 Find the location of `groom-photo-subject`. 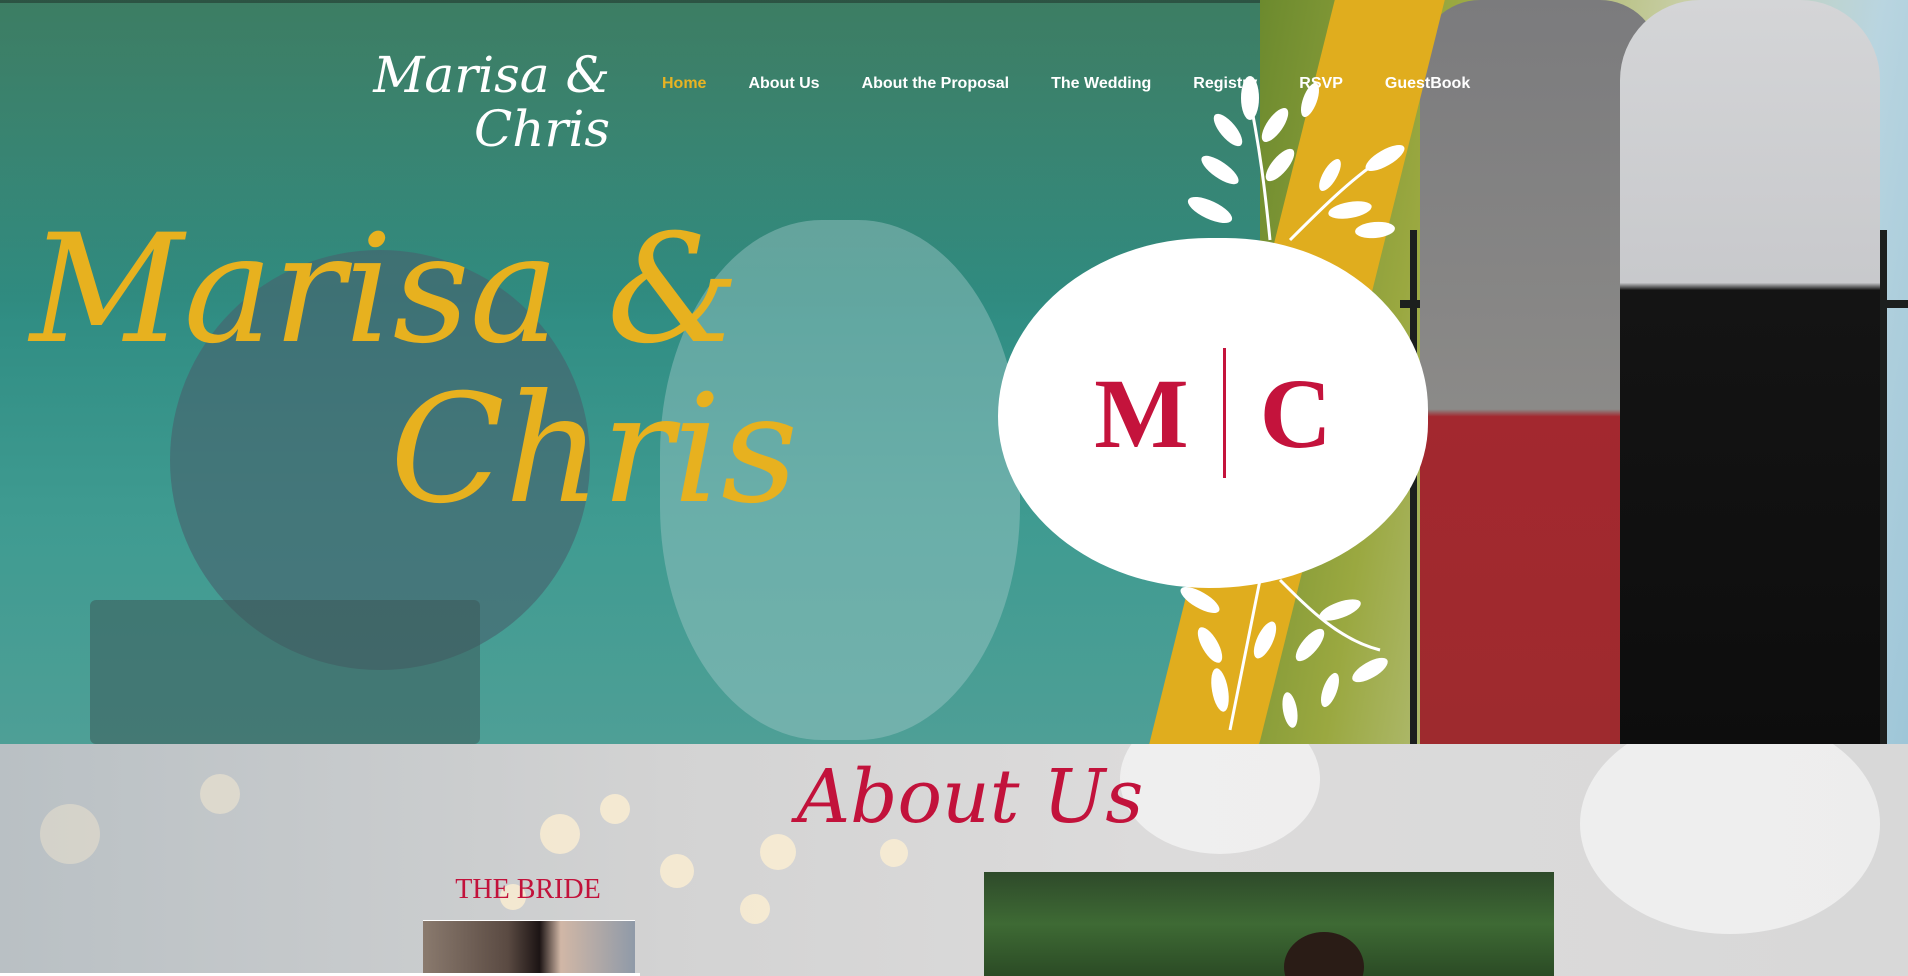

groom-photo-subject is located at coordinates (1324, 954).